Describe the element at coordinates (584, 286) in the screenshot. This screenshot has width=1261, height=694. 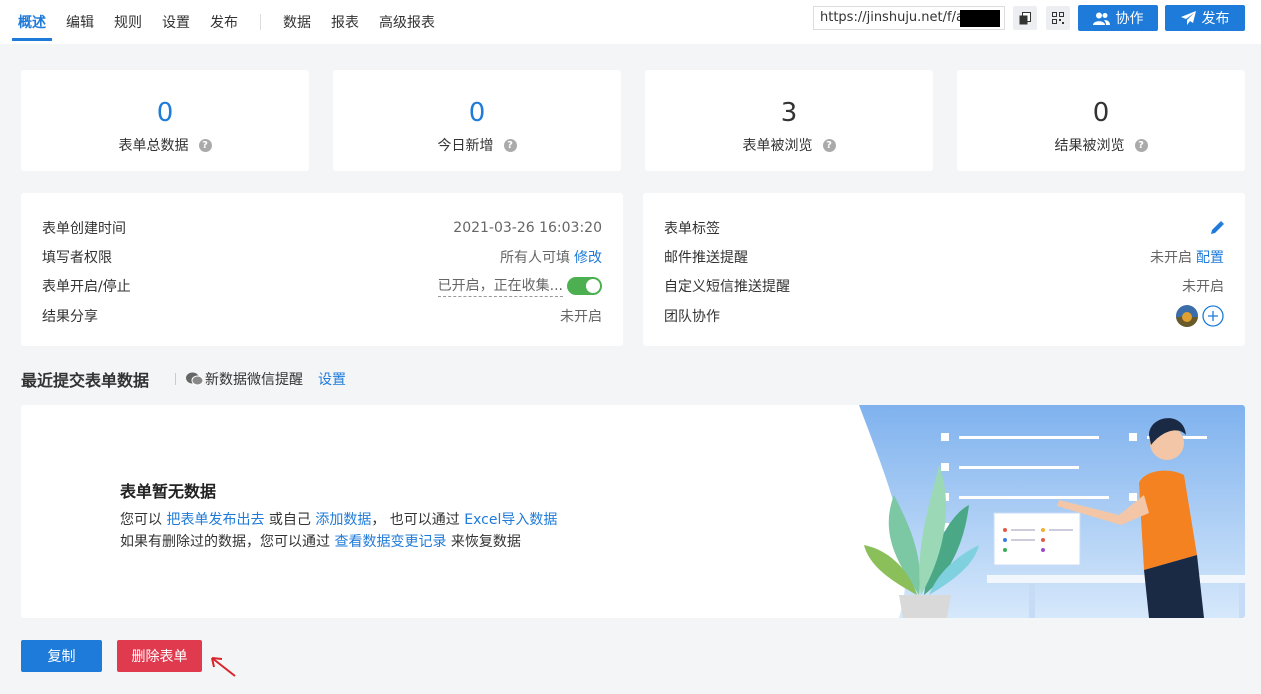
I see `form-open-toggle` at that location.